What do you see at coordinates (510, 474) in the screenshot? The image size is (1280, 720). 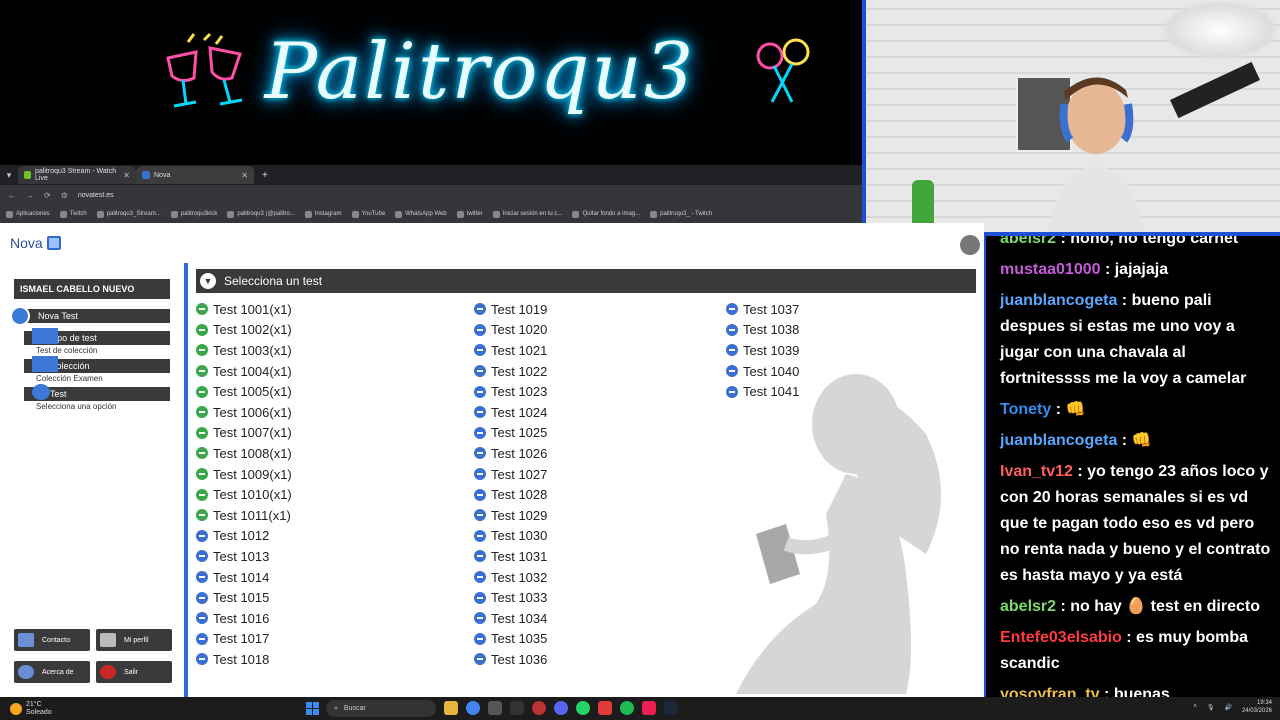 I see `test-item: Test 1027` at bounding box center [510, 474].